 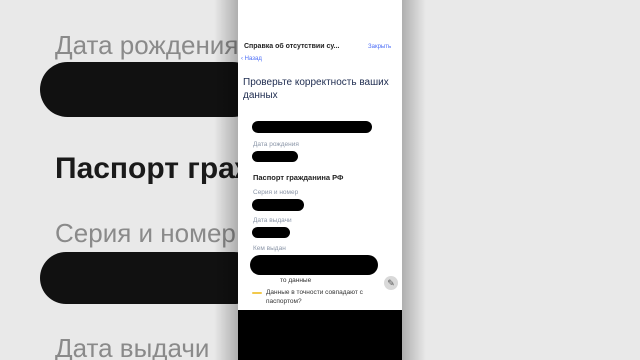 What do you see at coordinates (379, 47) in the screenshot?
I see `close-link: Закрыть` at bounding box center [379, 47].